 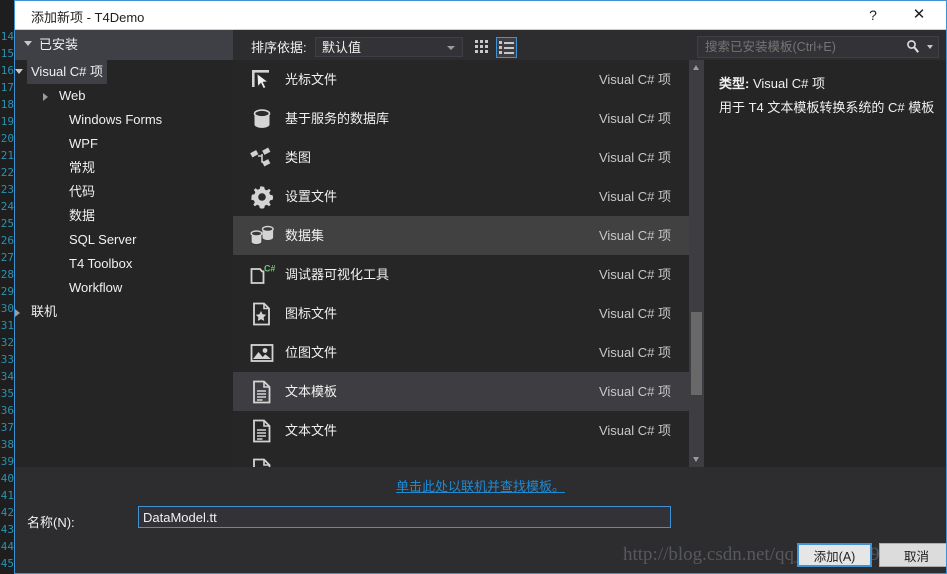 I want to click on name-label: 名称(N):, so click(x=51, y=522).